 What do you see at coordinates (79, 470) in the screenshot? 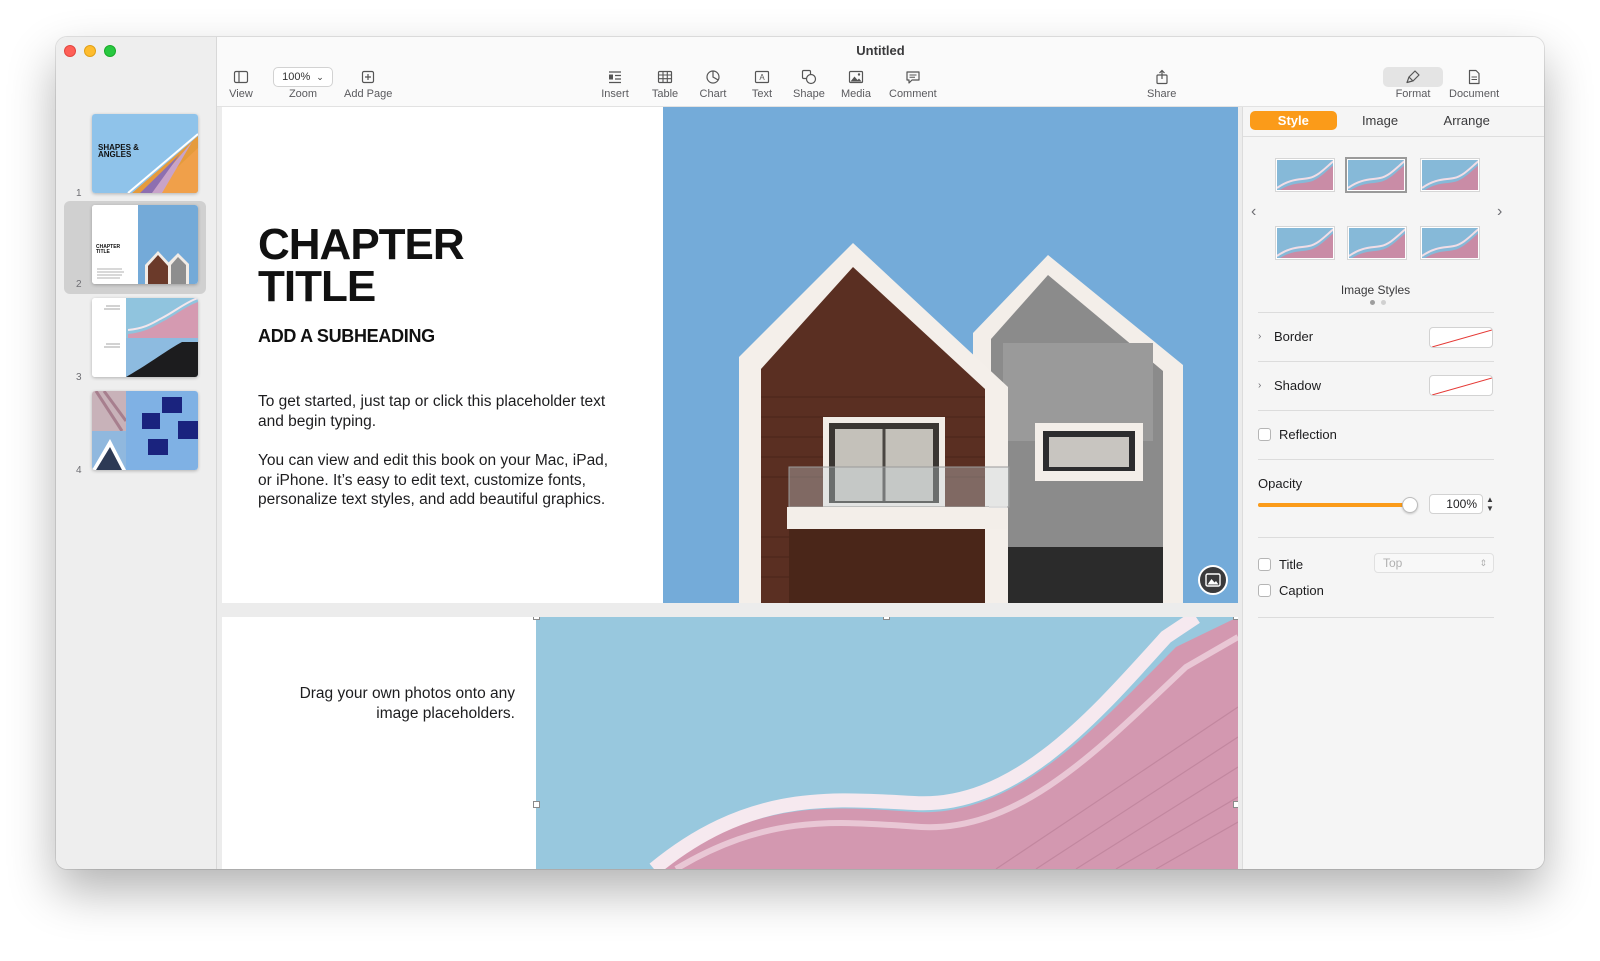
I see `page-number: 4` at bounding box center [79, 470].